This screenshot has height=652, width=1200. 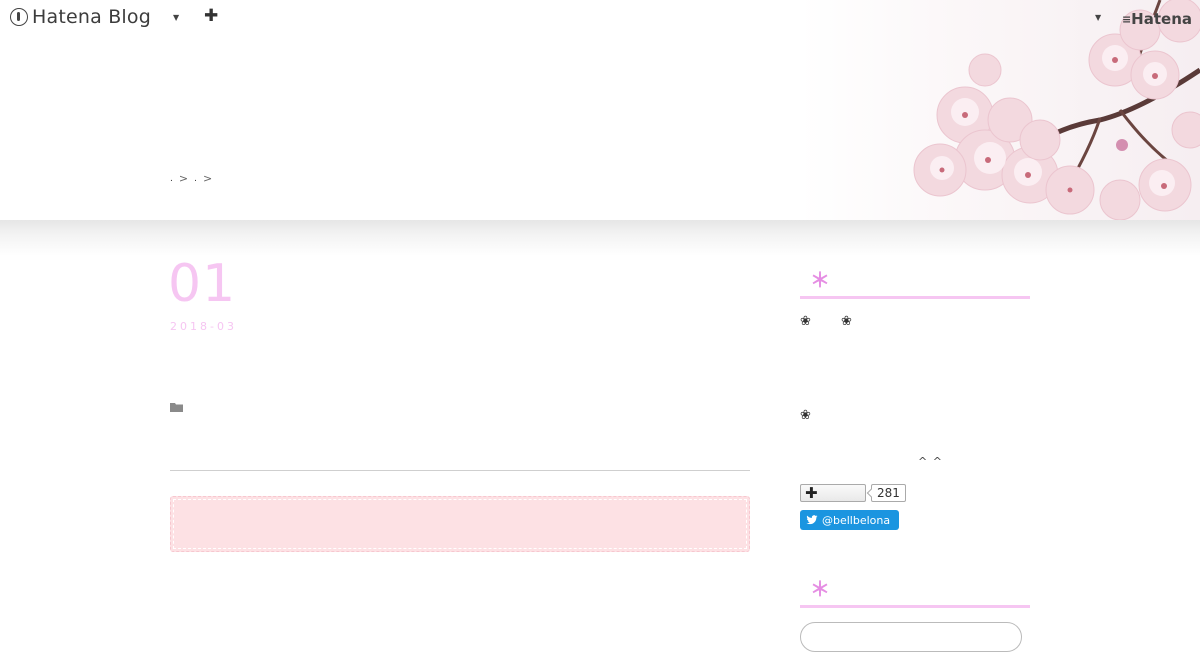 I want to click on search-input, so click(x=911, y=637).